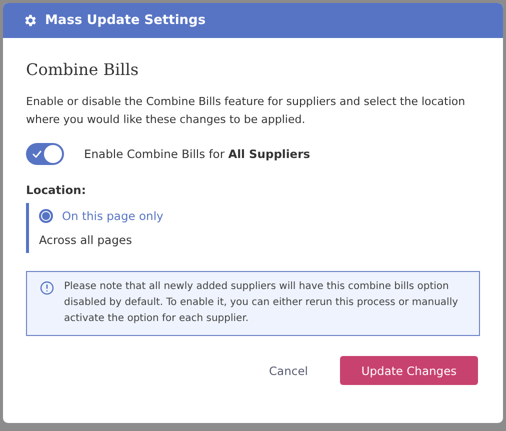  Describe the element at coordinates (197, 154) in the screenshot. I see `toggle-label: Enable Combine Bills for All Suppliers` at that location.